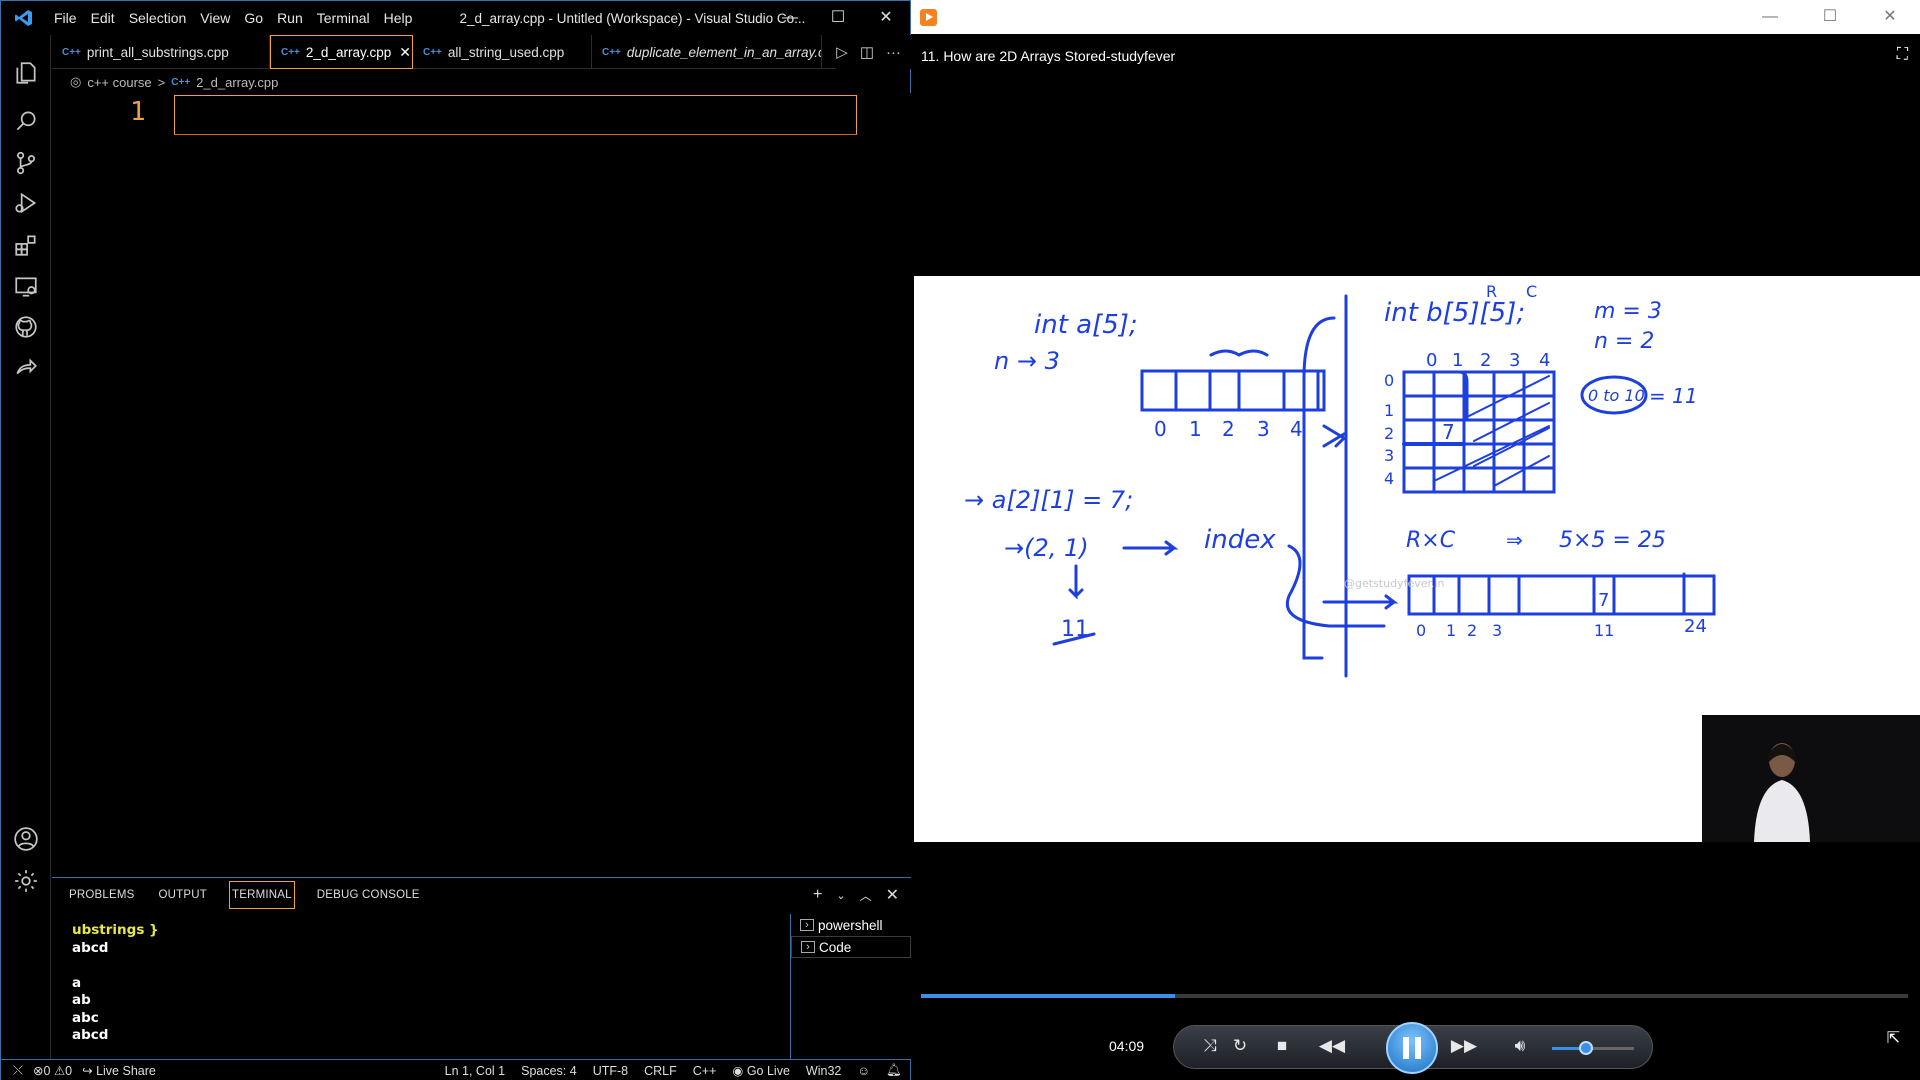  I want to click on tab-terminal: TERMINAL, so click(262, 895).